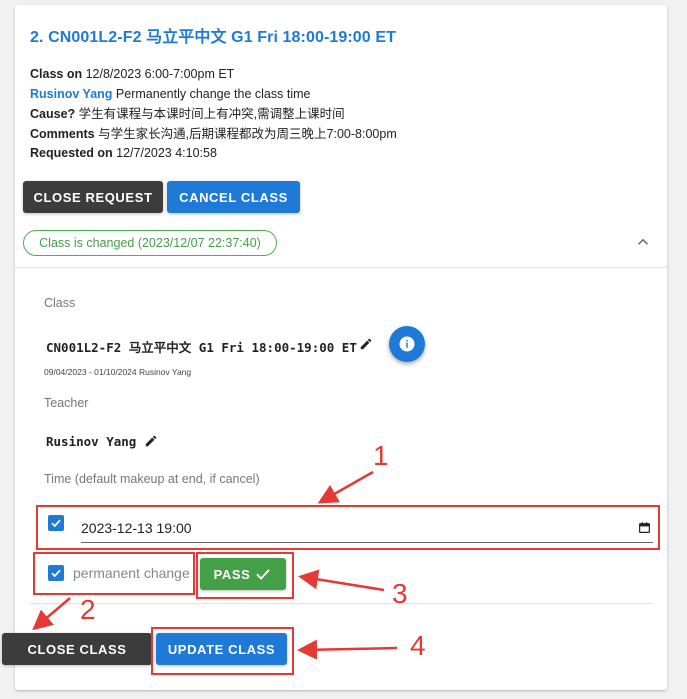 The height and width of the screenshot is (699, 687). I want to click on requester-name: Rusinov Yang, so click(71, 94).